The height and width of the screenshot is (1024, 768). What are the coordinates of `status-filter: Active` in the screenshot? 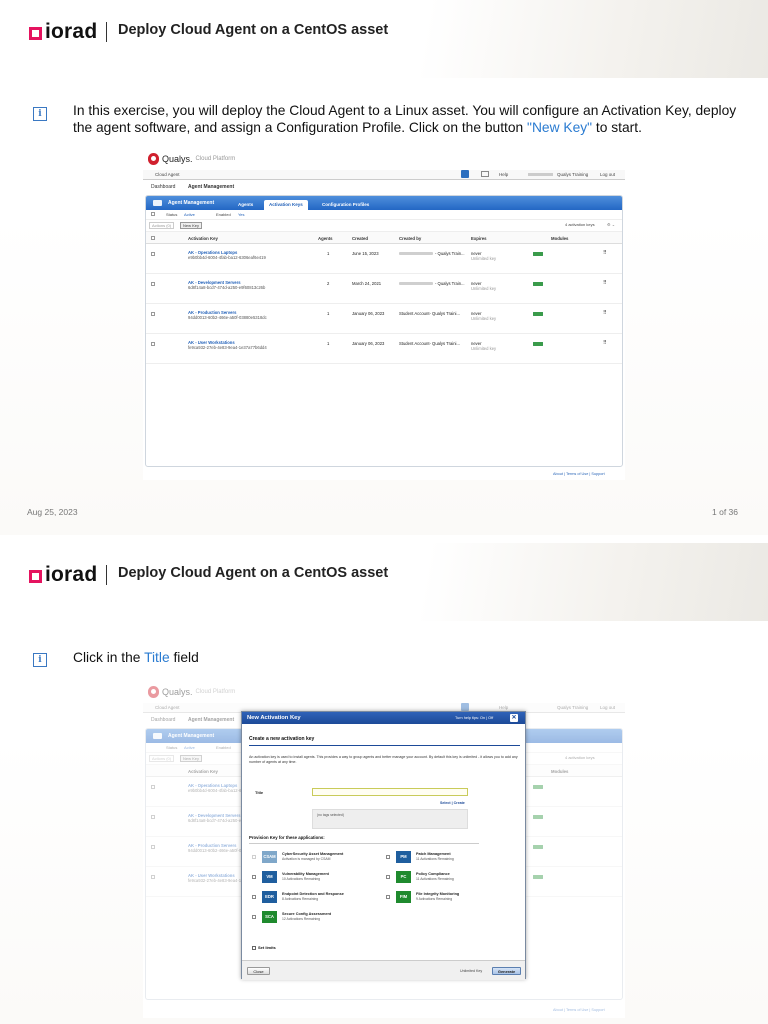 It's located at (189, 214).